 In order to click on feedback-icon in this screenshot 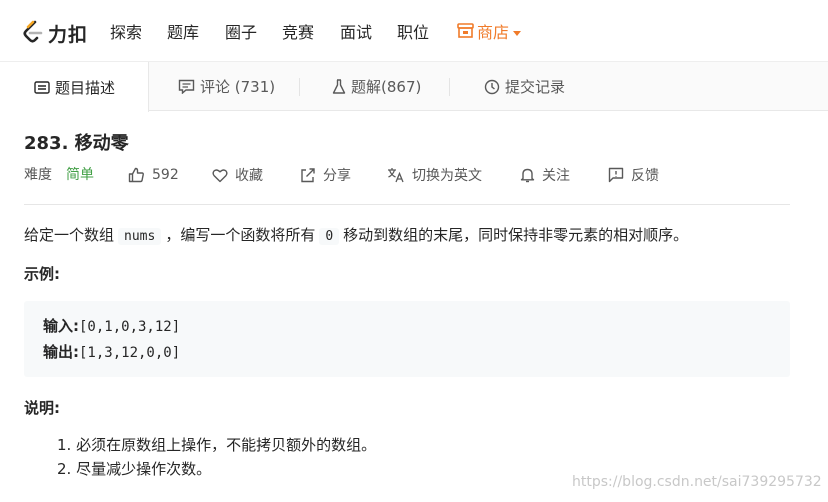, I will do `click(616, 175)`.